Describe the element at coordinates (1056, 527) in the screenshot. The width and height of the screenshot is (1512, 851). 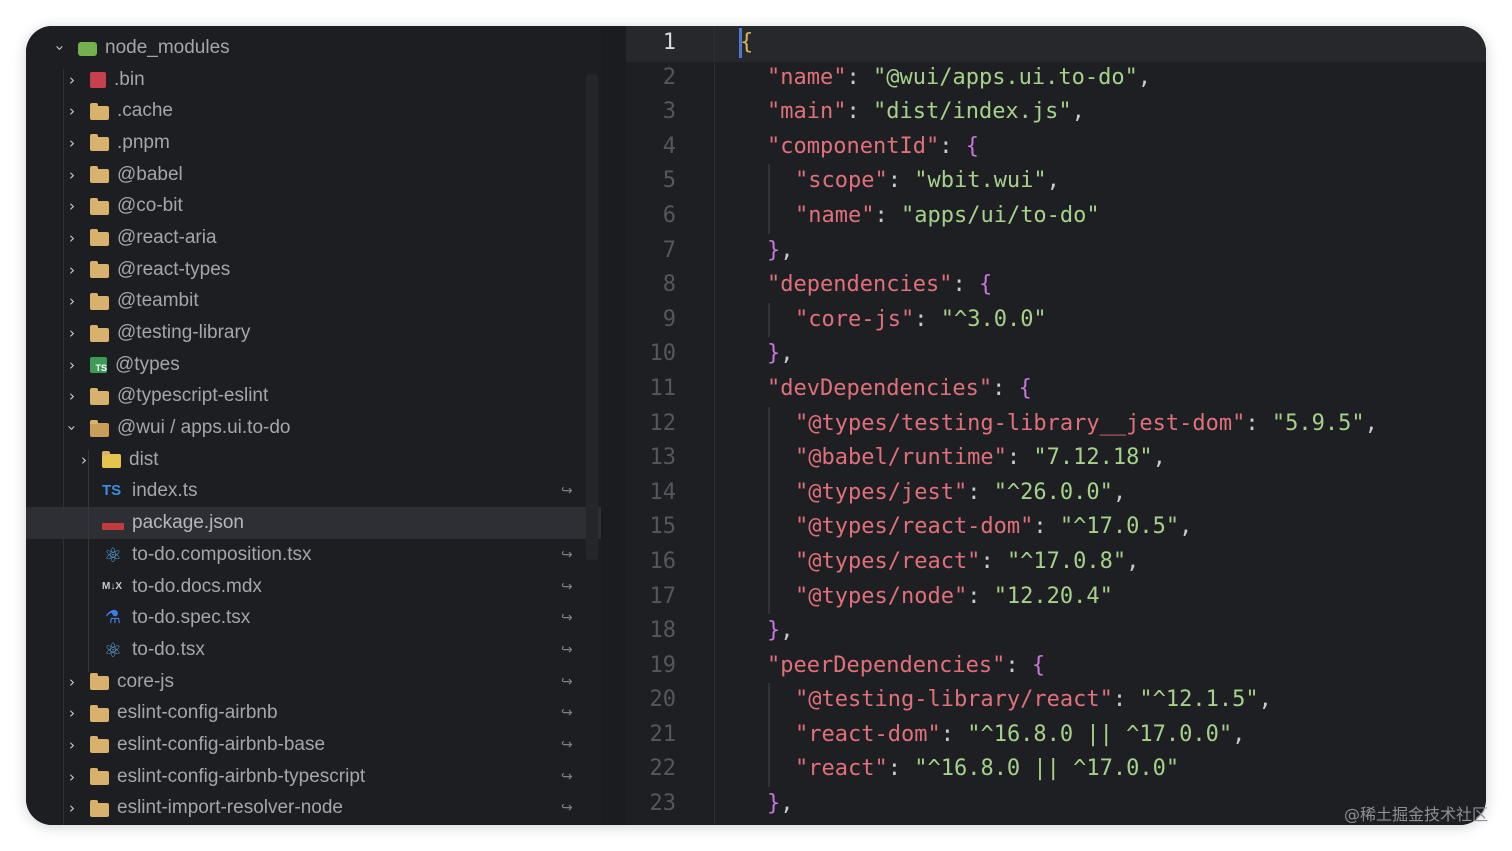
I see `code-line: 15 "@types/react-dom": "^17.0.5",` at that location.